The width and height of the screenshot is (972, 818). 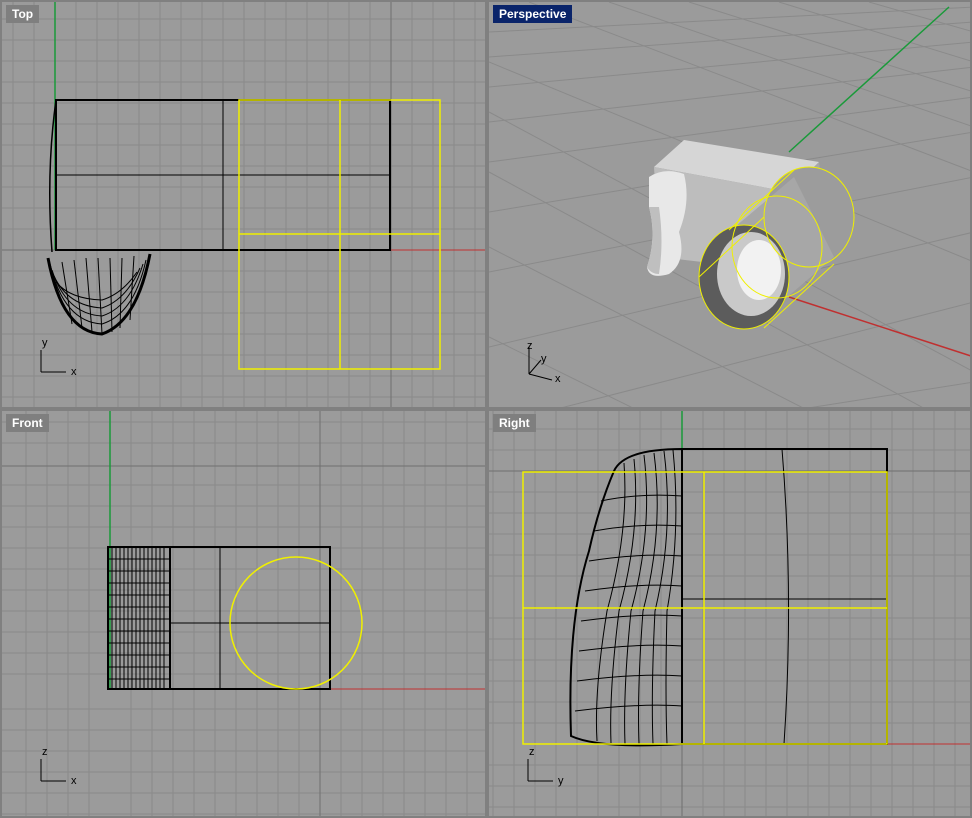 I want to click on perspective-axis-label-y: y, so click(x=544, y=359).